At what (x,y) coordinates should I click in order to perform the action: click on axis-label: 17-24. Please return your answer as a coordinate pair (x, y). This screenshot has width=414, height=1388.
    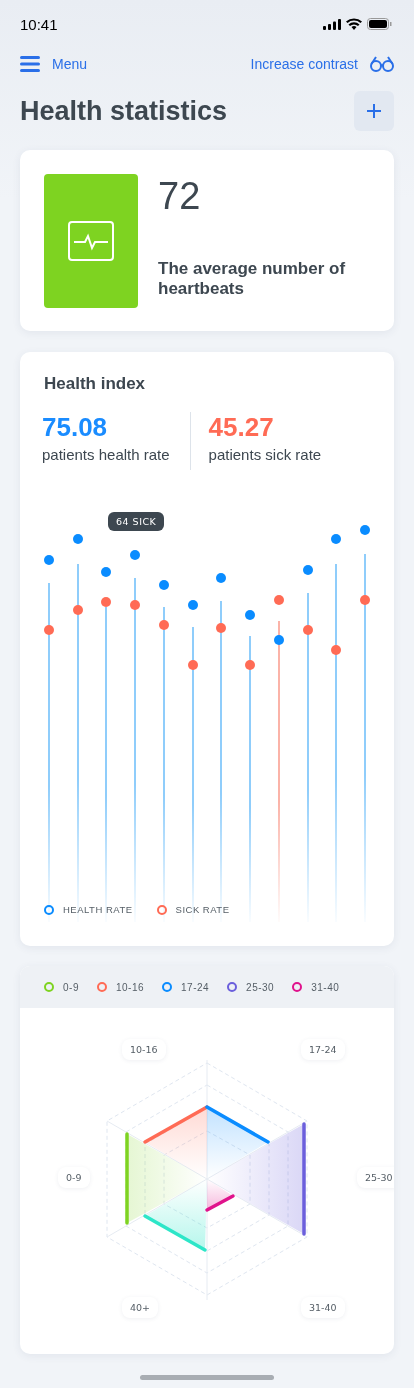
    Looking at the image, I should click on (323, 1049).